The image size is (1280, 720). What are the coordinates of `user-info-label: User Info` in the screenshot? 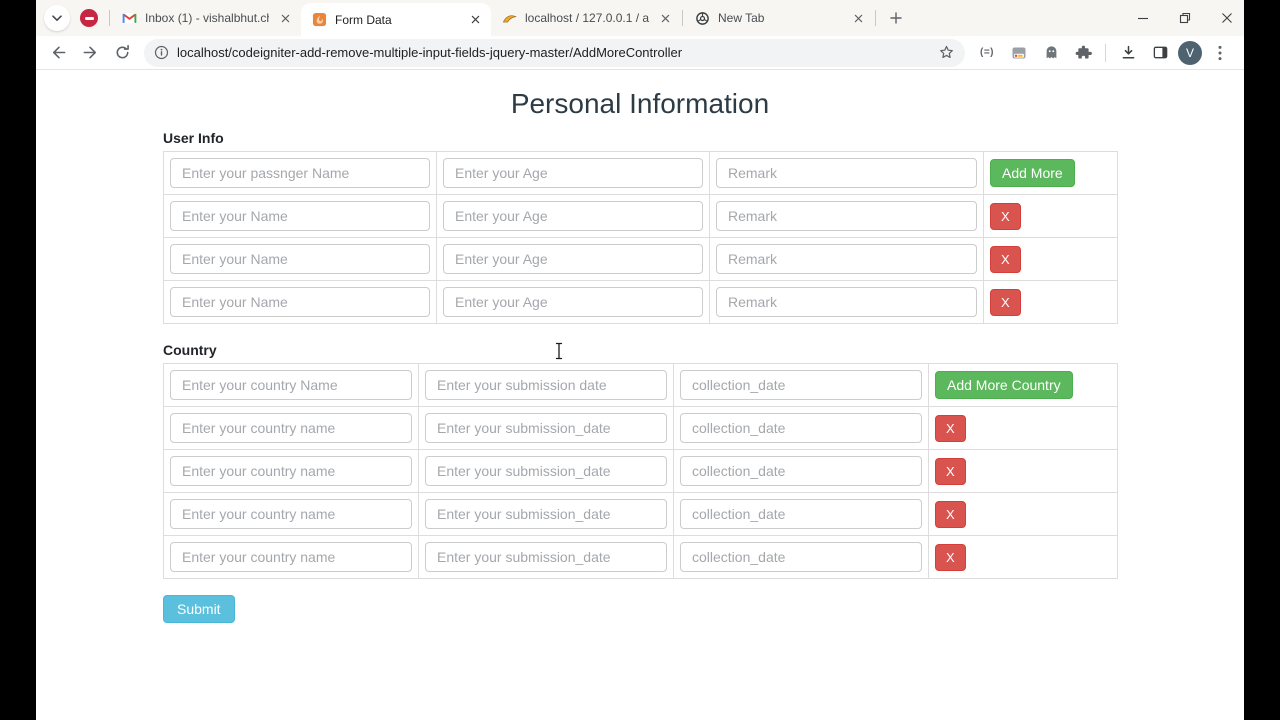 It's located at (193, 138).